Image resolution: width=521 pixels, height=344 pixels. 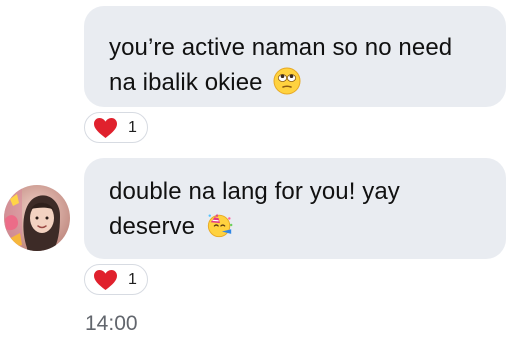 I want to click on message-timestamp: 14:00, so click(x=111, y=323).